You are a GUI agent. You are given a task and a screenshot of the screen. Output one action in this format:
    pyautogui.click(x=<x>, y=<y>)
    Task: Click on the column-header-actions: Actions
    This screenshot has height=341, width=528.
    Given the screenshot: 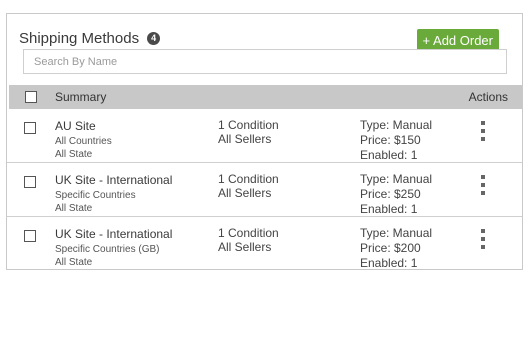 What is the action you would take?
    pyautogui.click(x=488, y=97)
    